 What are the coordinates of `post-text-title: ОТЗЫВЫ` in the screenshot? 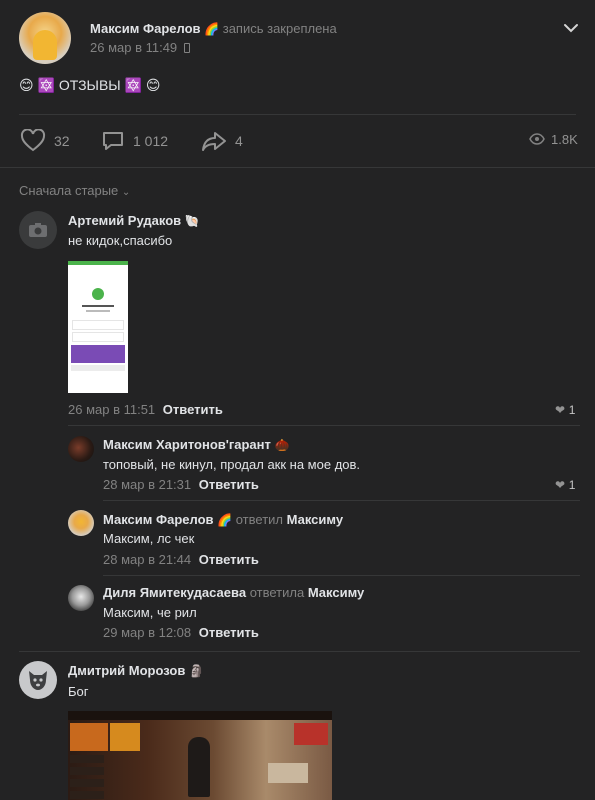 It's located at (89, 85).